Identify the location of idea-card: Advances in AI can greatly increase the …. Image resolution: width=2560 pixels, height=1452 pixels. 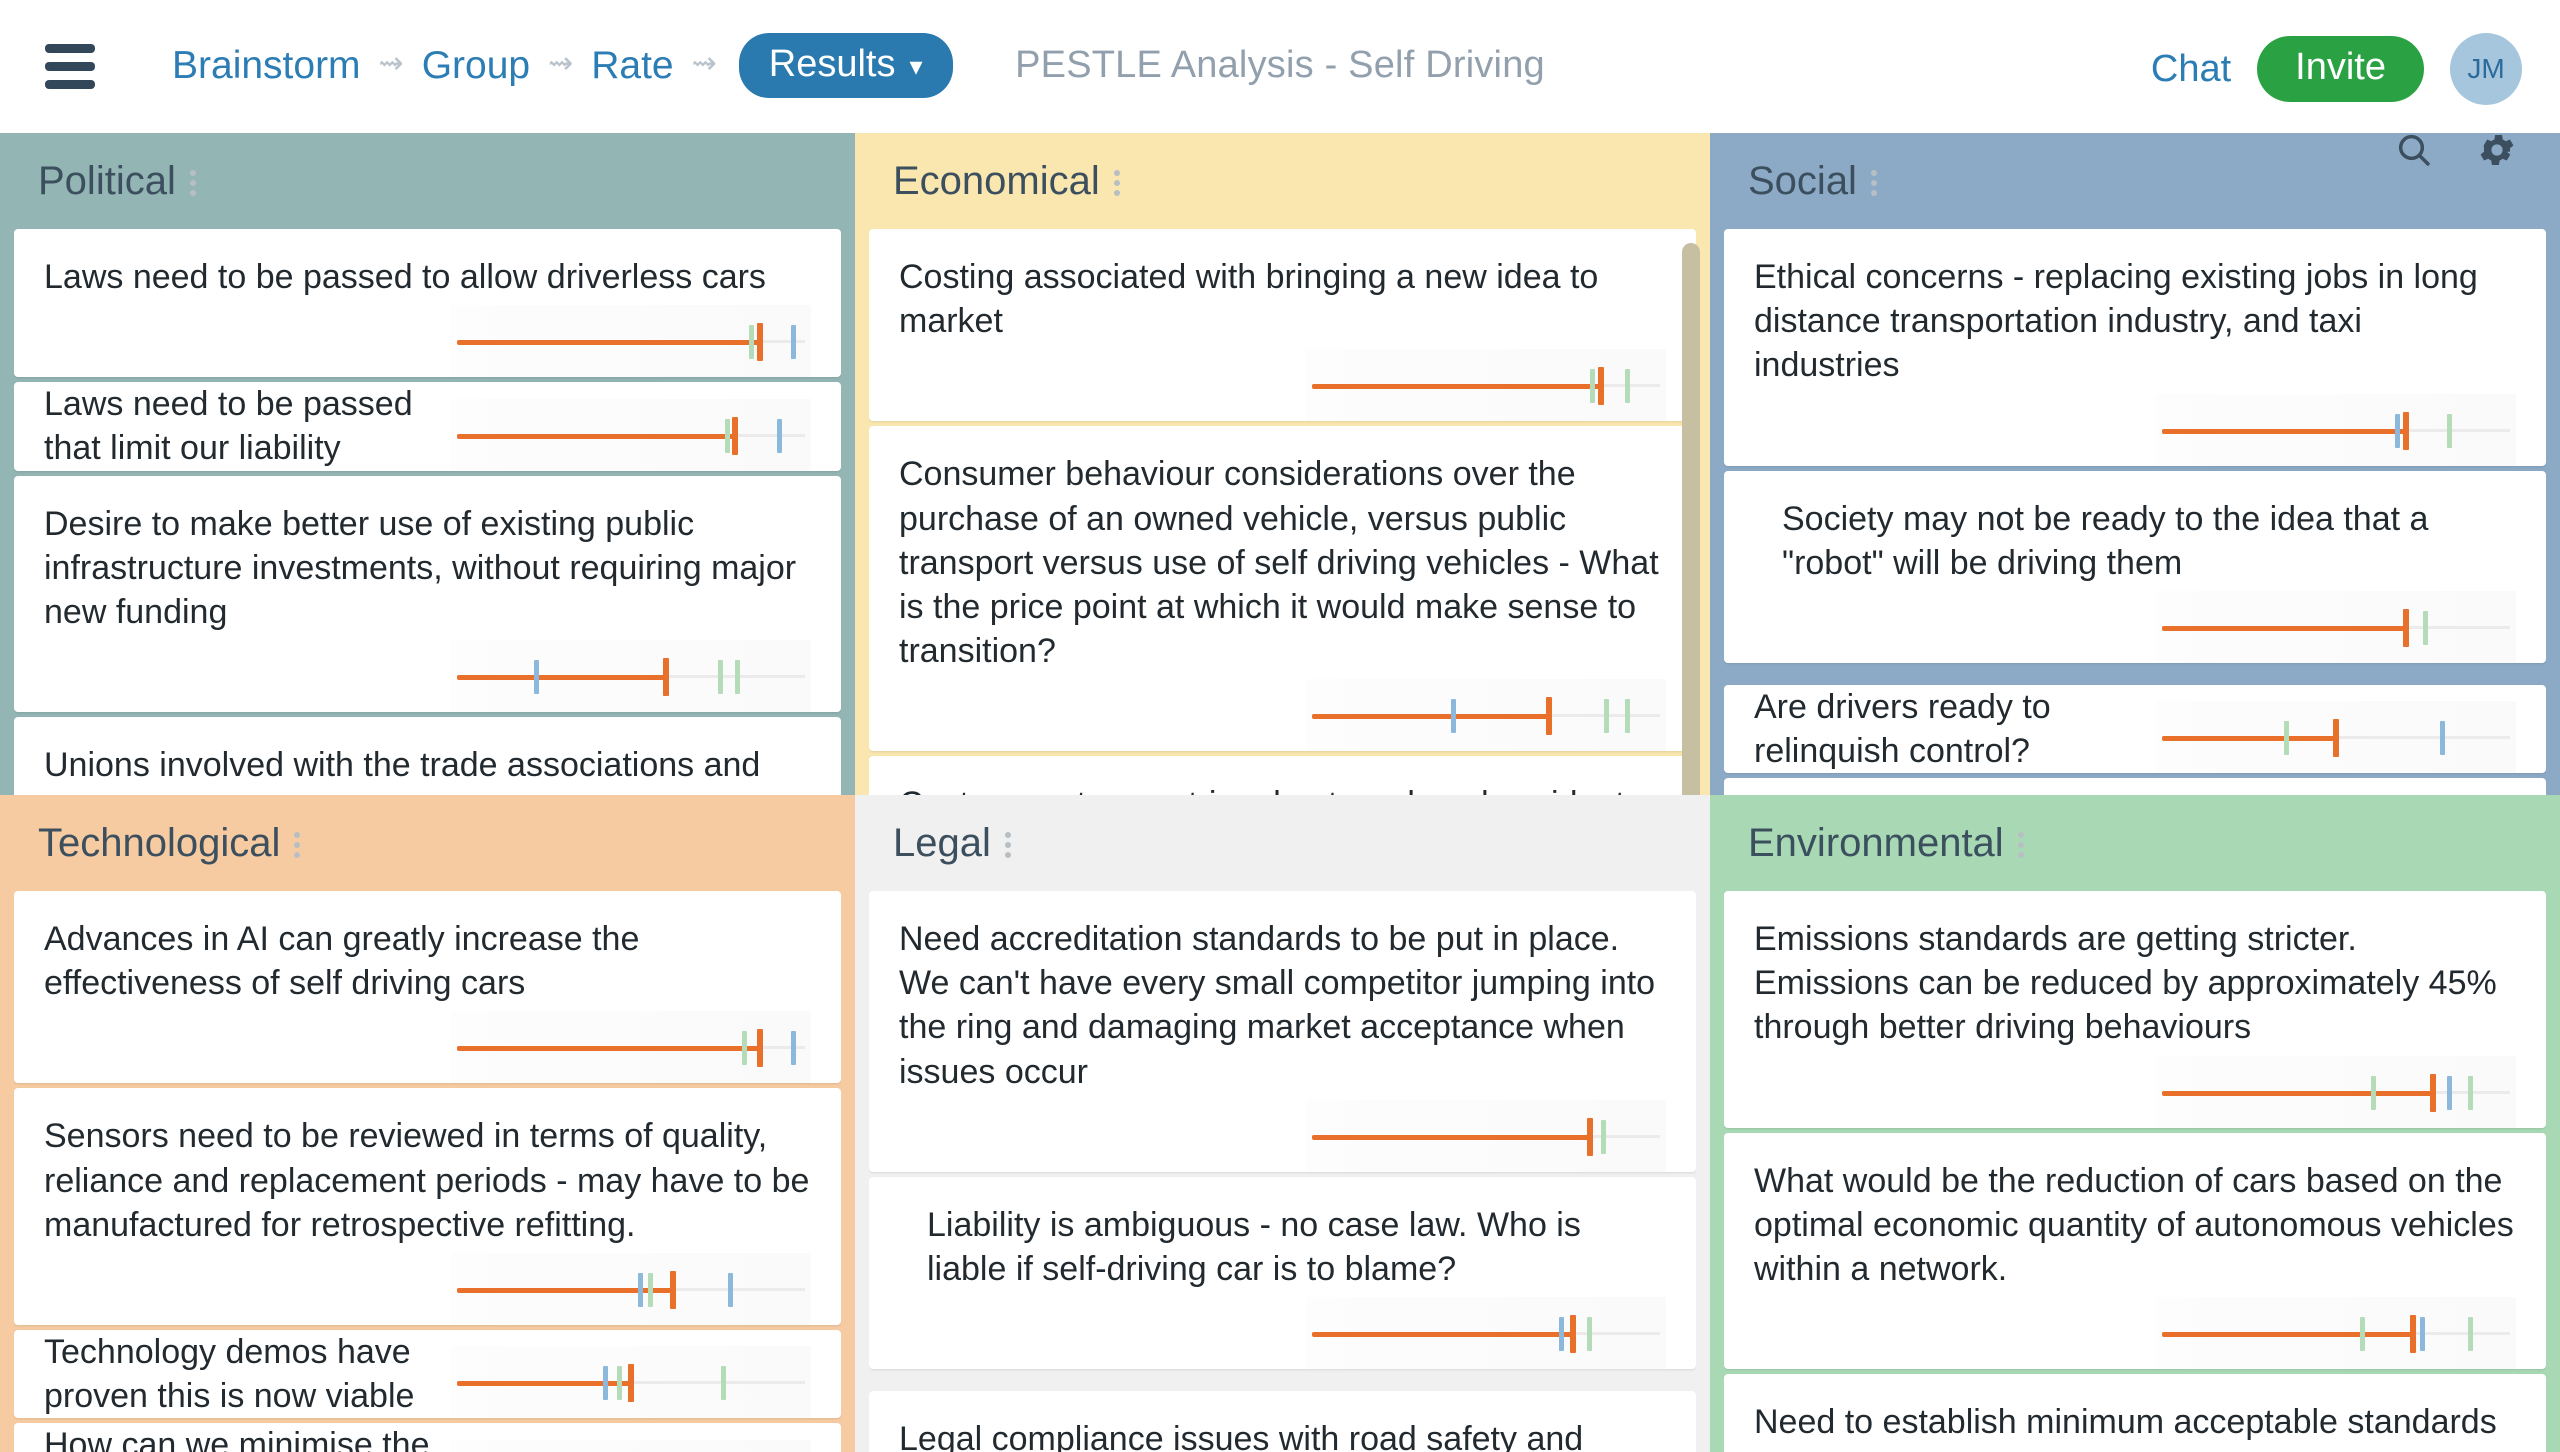
(427, 987).